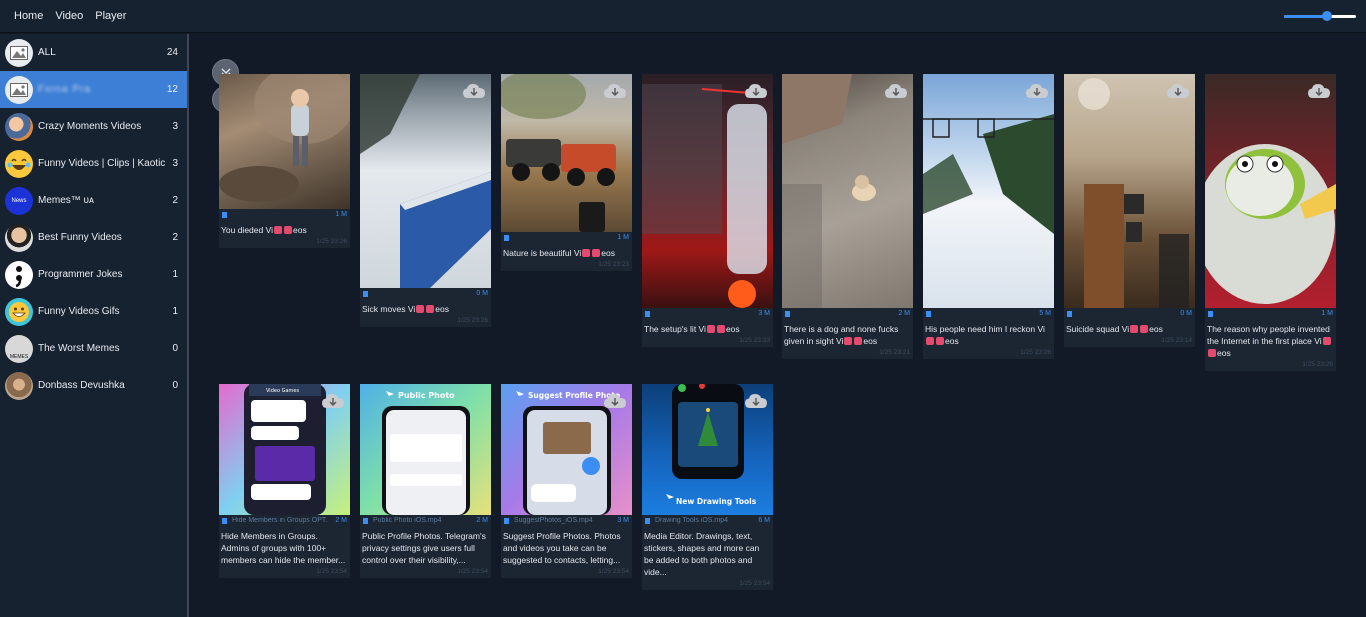 The image size is (1366, 617). What do you see at coordinates (79, 348) in the screenshot?
I see `sidebar-item-label: The Worst Memes` at bounding box center [79, 348].